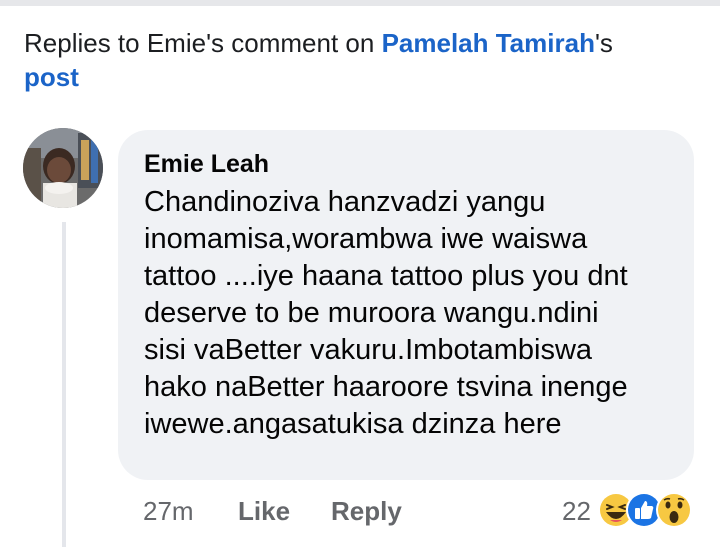  What do you see at coordinates (674, 510) in the screenshot?
I see `wow-icon` at bounding box center [674, 510].